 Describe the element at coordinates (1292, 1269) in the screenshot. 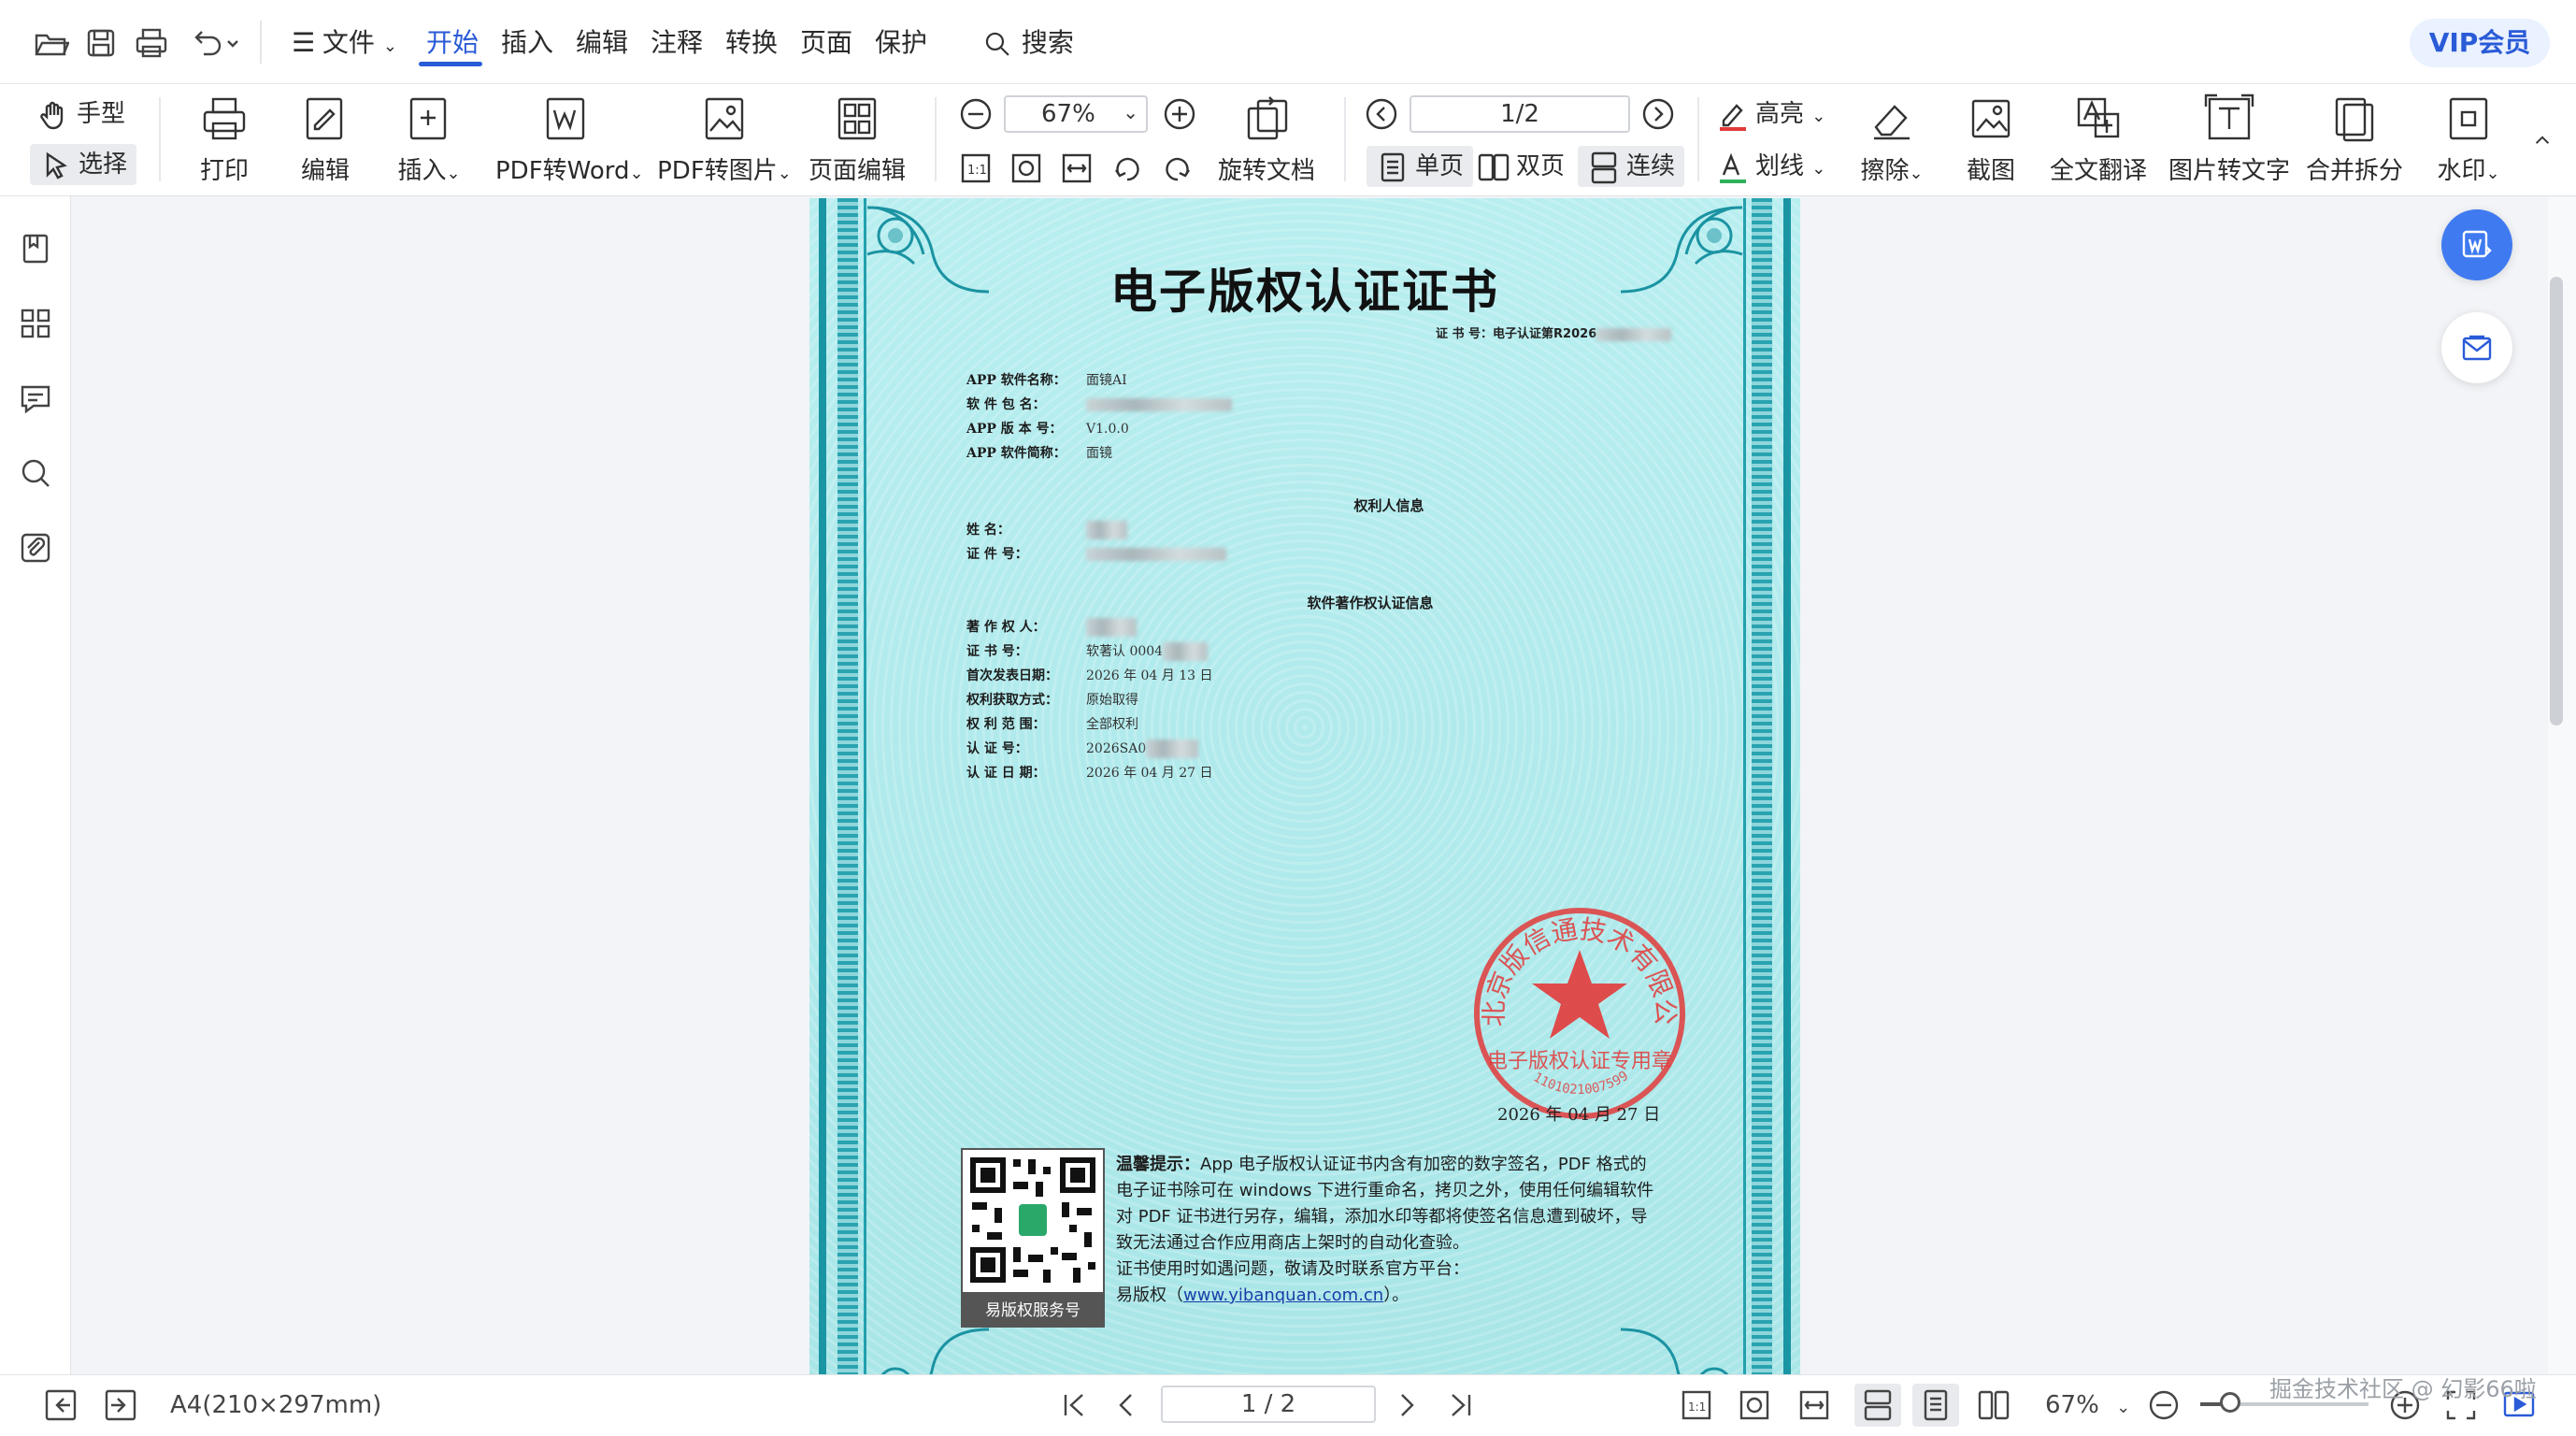

I see `notice-contact: 证书使用时如遇问题，敬请及时联系官方平台：` at that location.